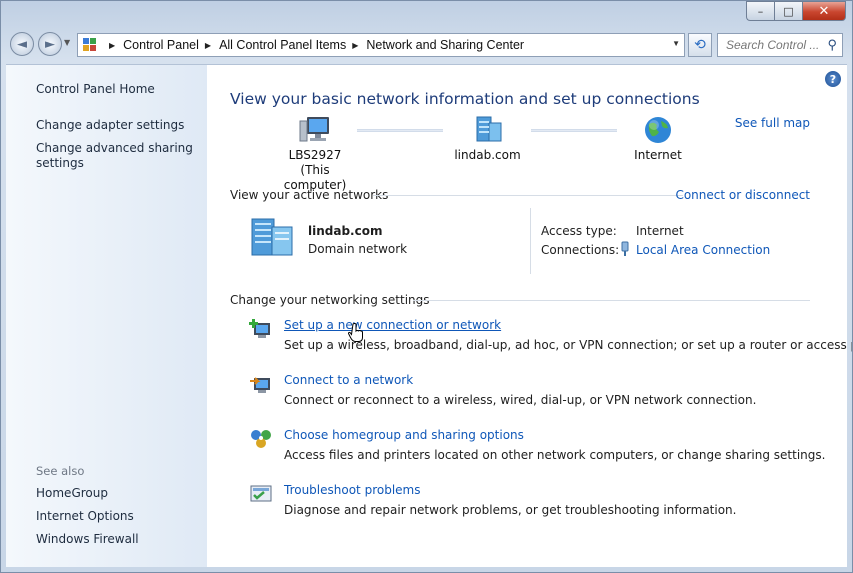 The height and width of the screenshot is (573, 853). Describe the element at coordinates (392, 325) in the screenshot. I see `setup-new-connection-link: Set up a new connection or network` at that location.